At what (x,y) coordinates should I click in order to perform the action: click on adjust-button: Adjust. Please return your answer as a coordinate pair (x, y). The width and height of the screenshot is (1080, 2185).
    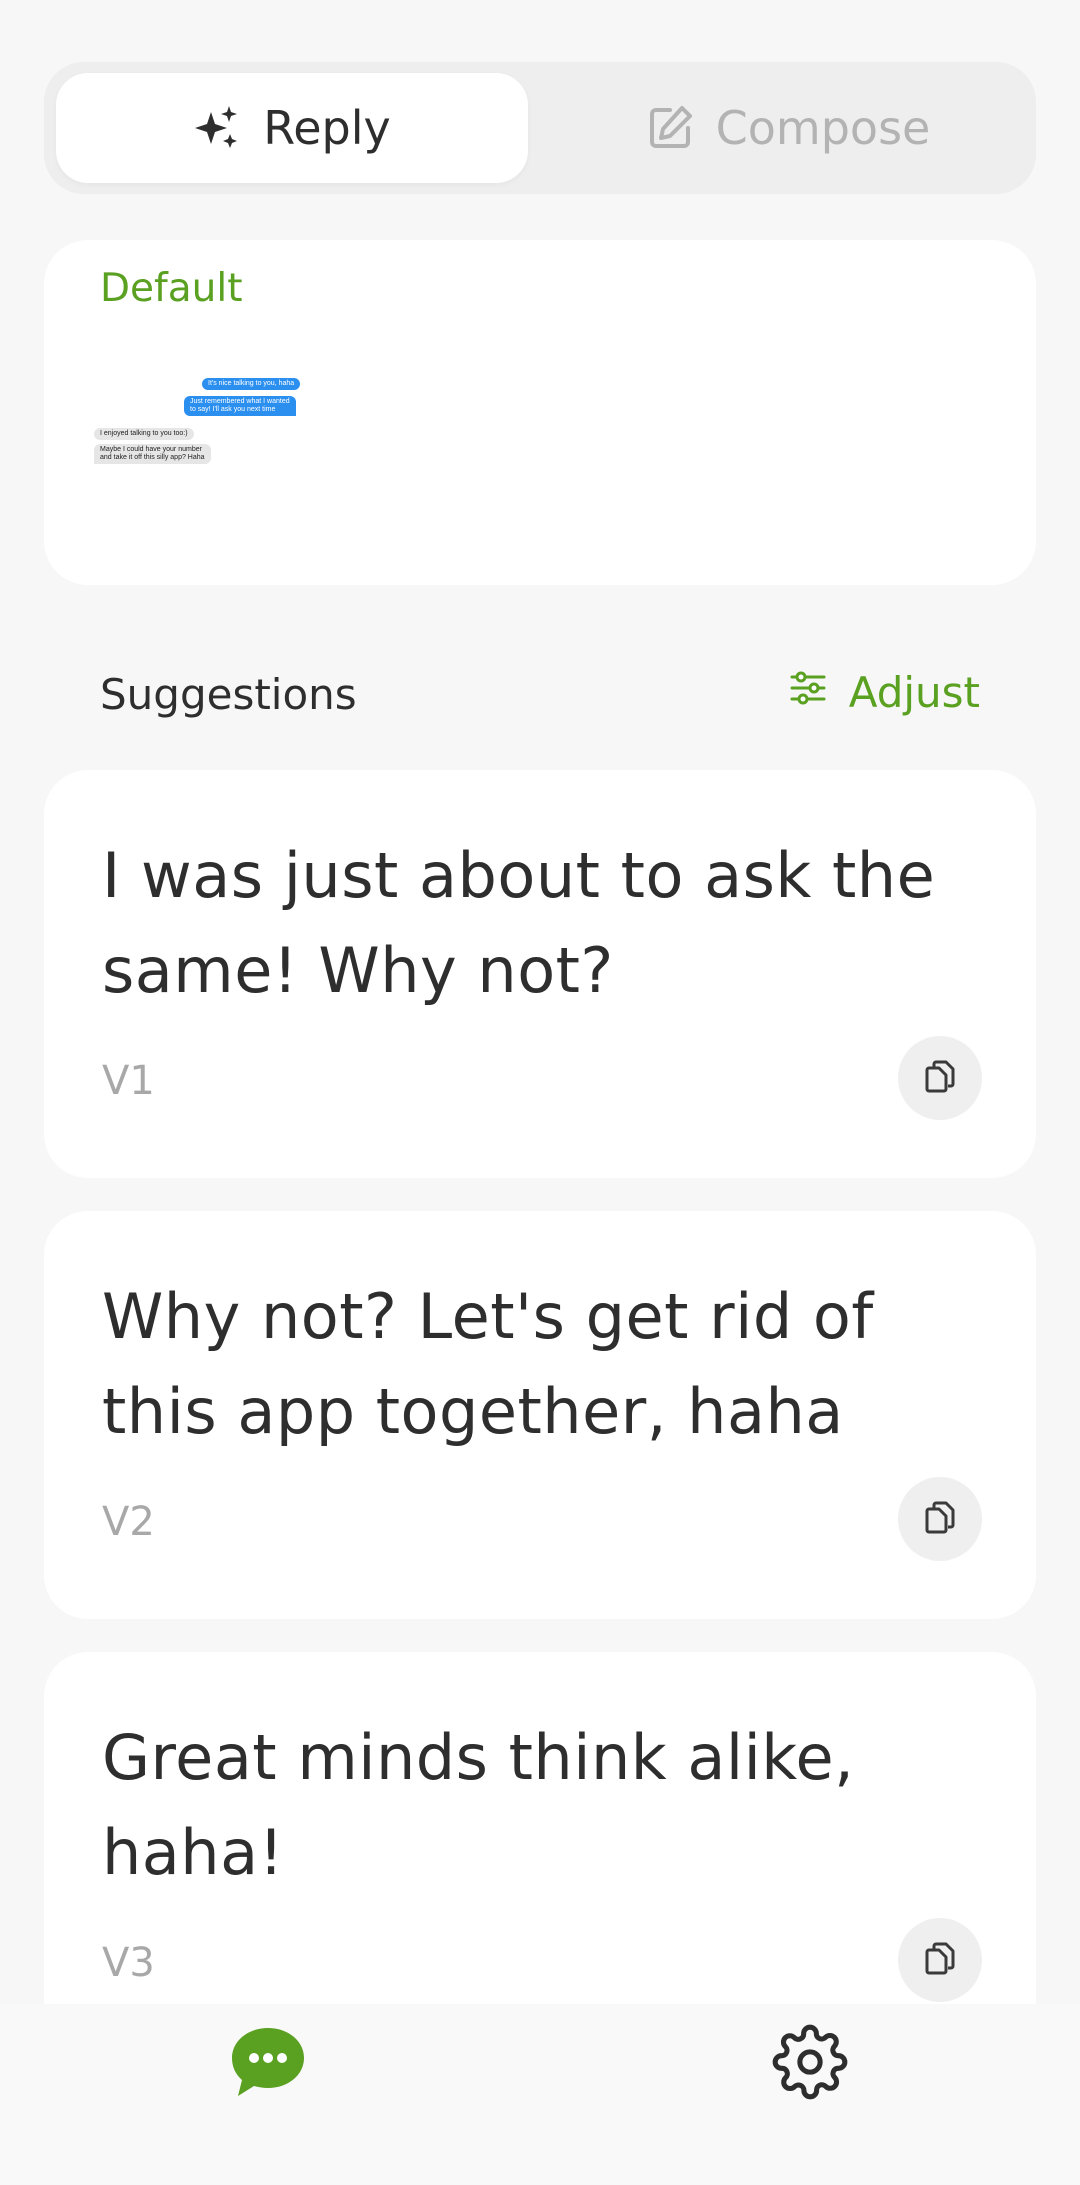
    Looking at the image, I should click on (884, 692).